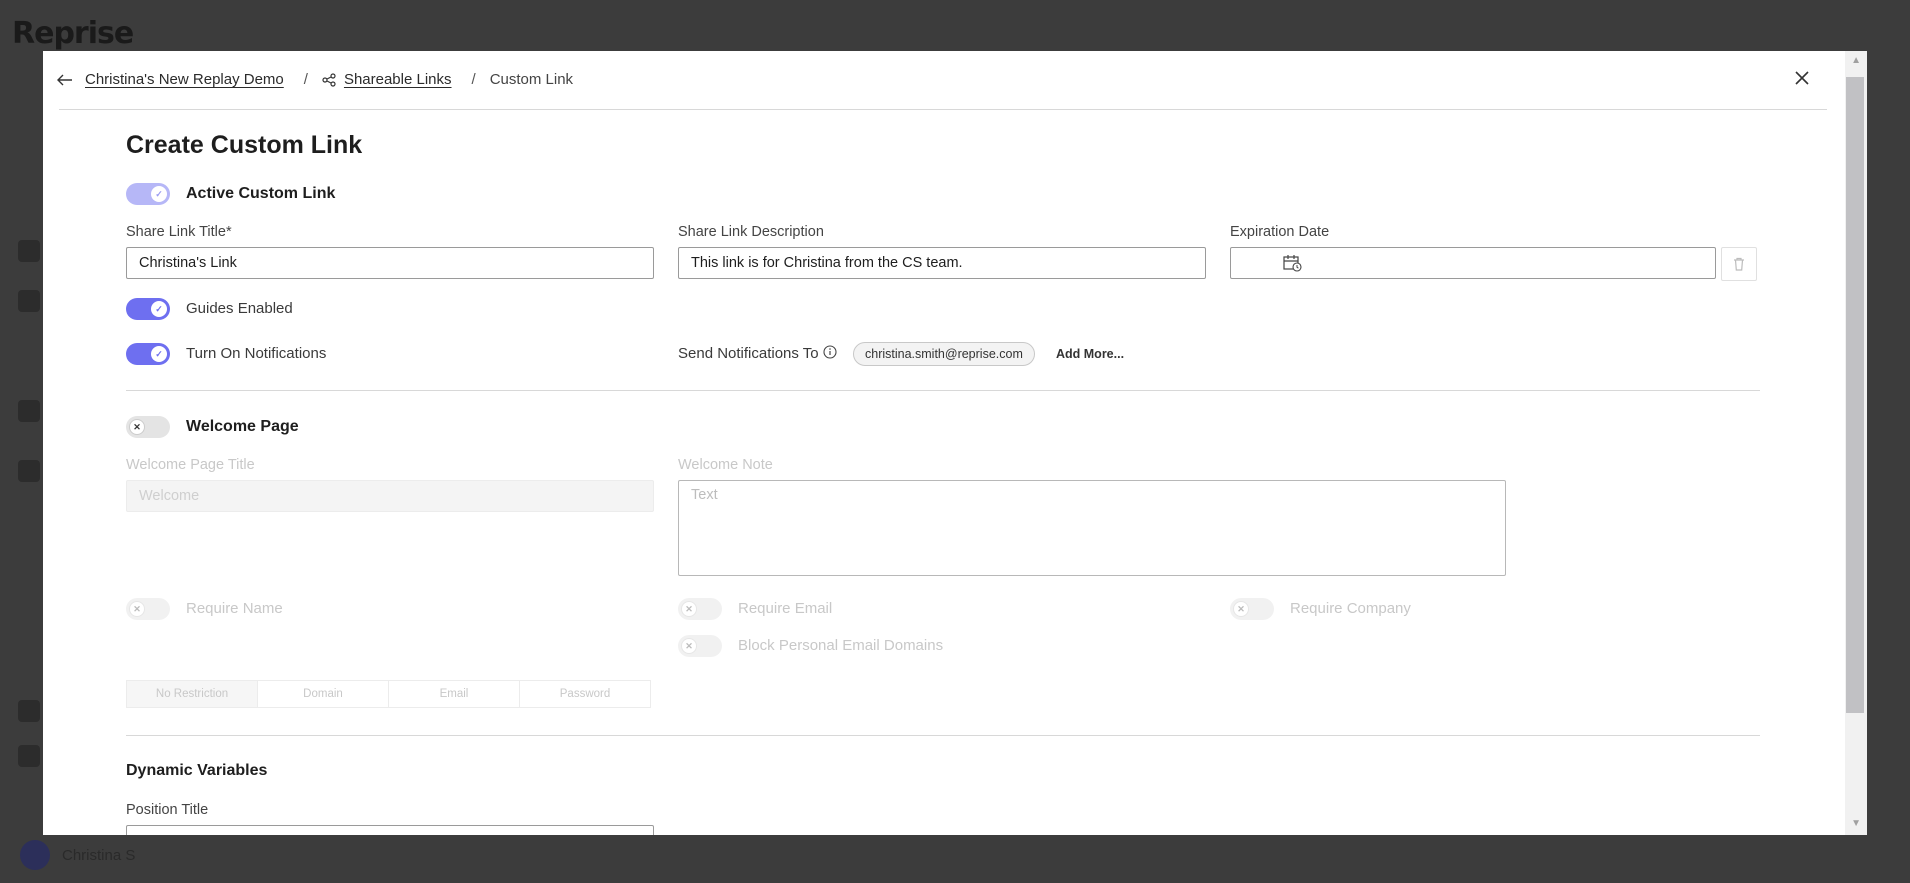 The height and width of the screenshot is (883, 1910). I want to click on expiration-date-label: Expiration Date, so click(1280, 232).